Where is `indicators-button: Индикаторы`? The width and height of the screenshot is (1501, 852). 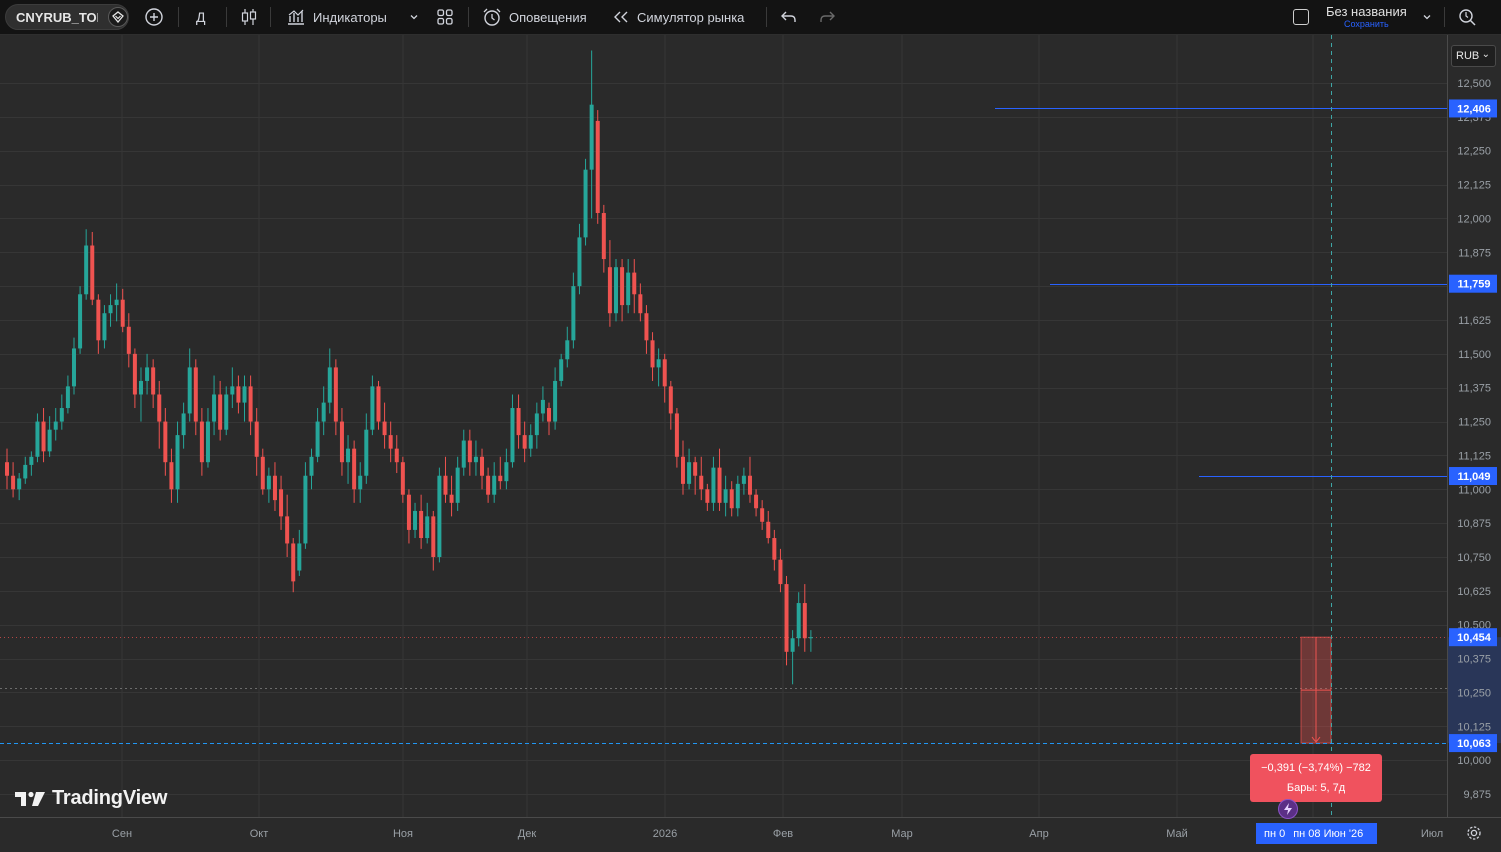
indicators-button: Индикаторы is located at coordinates (336, 17).